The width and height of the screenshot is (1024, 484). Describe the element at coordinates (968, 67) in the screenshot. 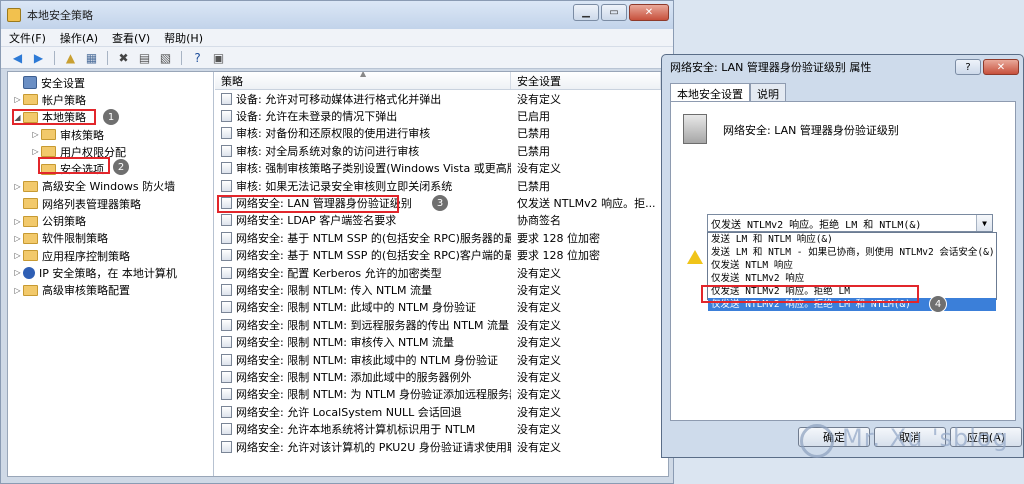

I see `dialog-help-button: ?` at that location.